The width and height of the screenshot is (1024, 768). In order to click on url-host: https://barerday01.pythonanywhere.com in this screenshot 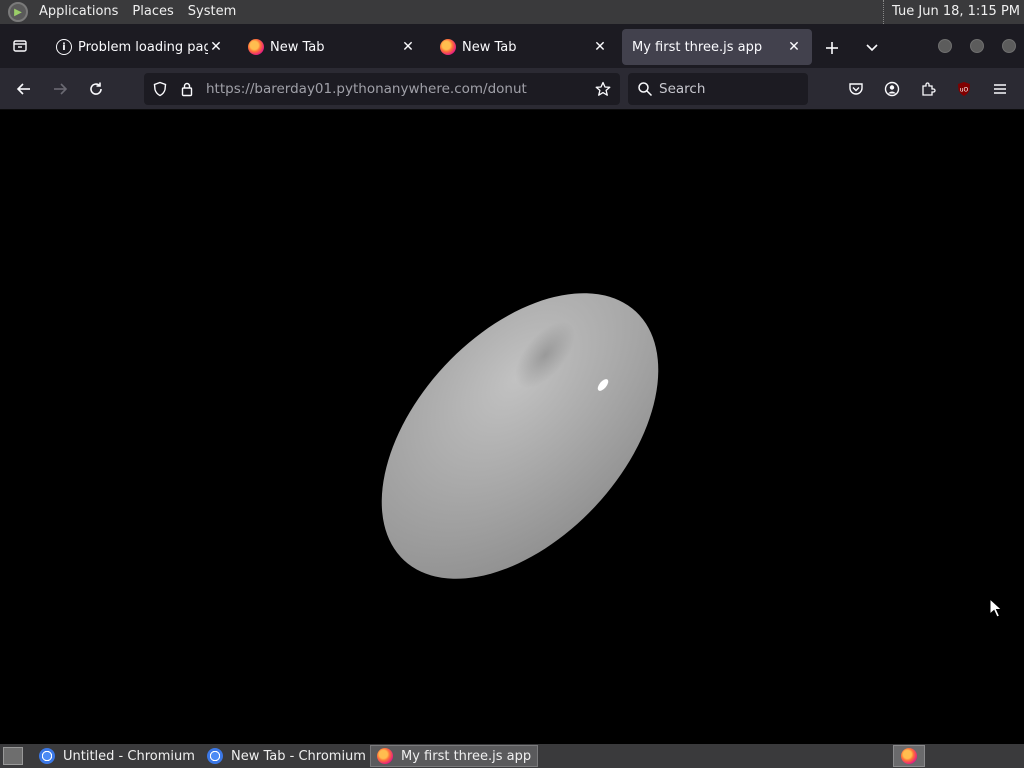, I will do `click(345, 89)`.